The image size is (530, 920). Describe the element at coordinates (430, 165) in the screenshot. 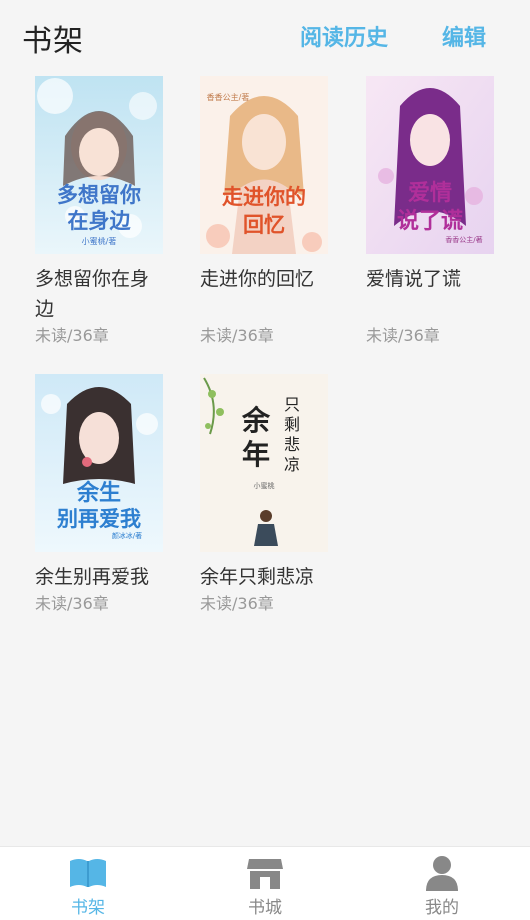

I see `book-cover: 爱情 说了谎 香香公主/著` at that location.